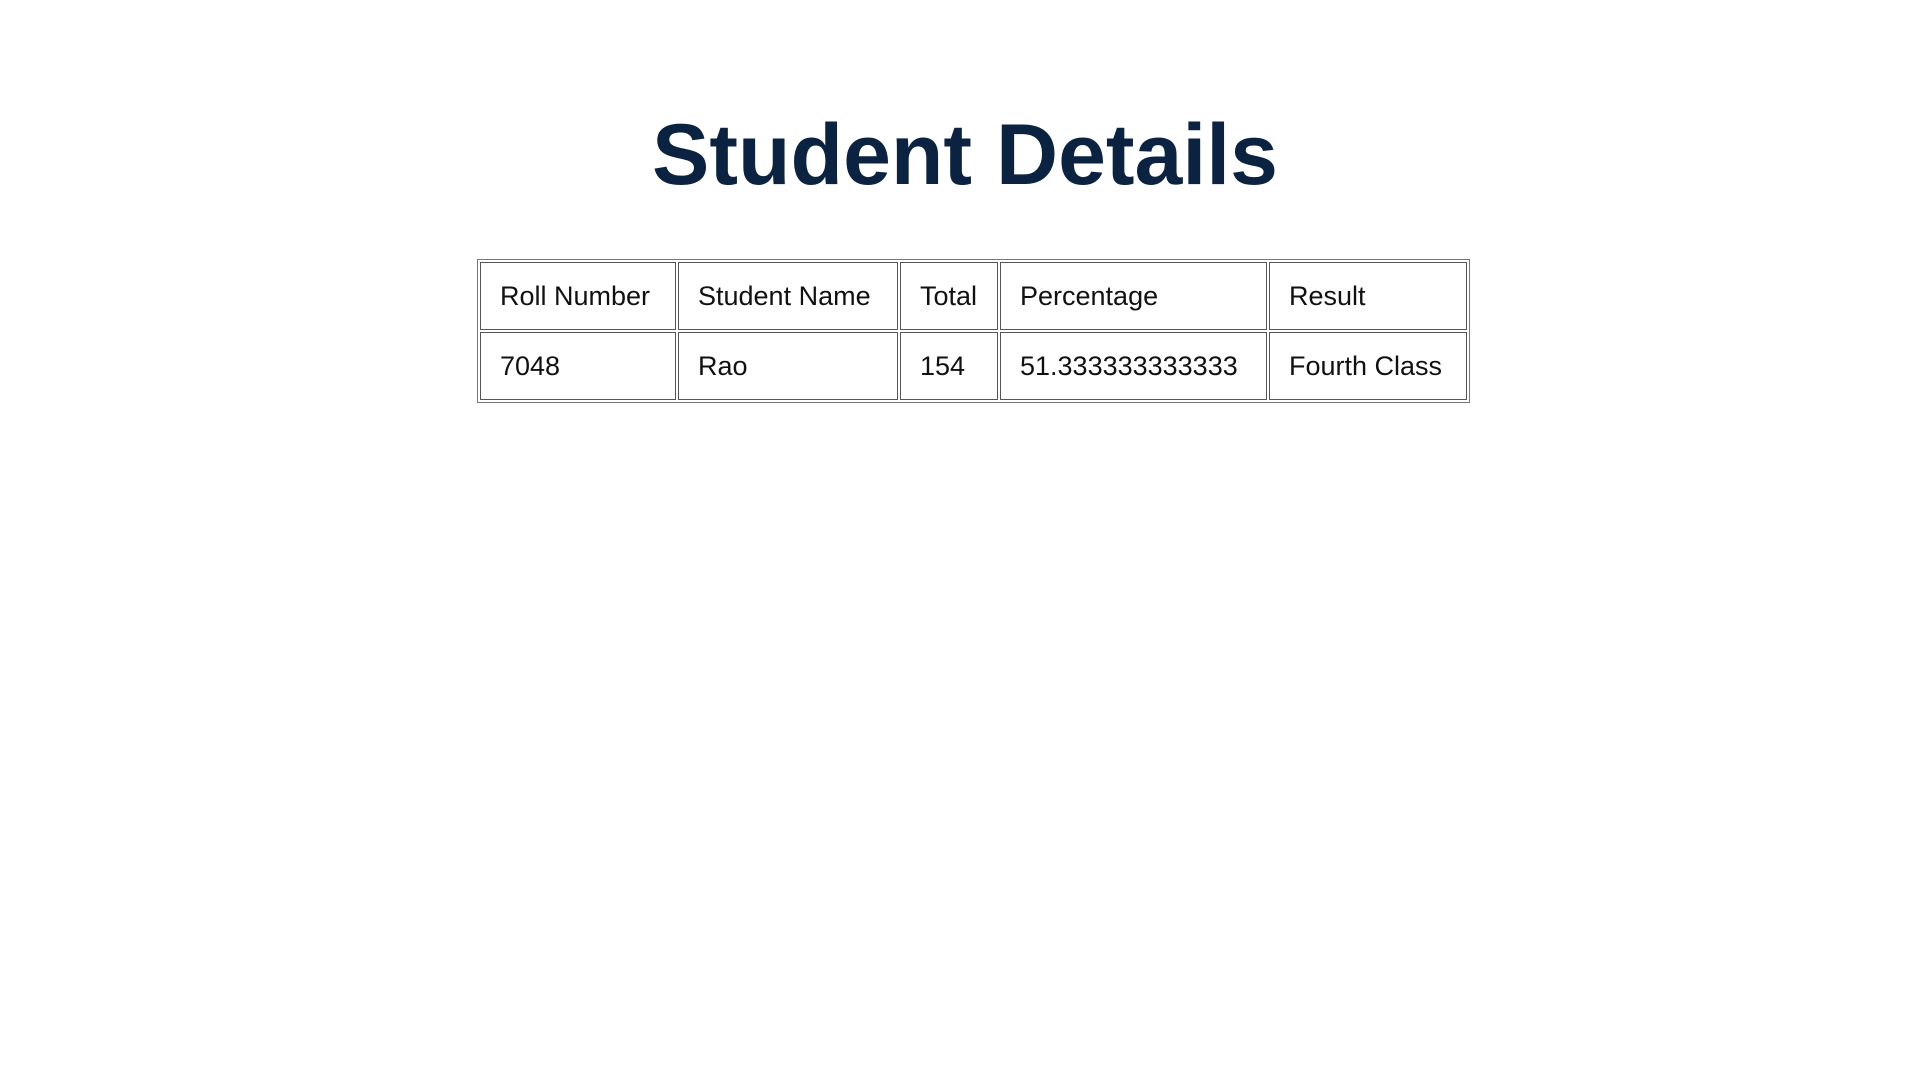 Image resolution: width=1920 pixels, height=1080 pixels. I want to click on cell-roll-number: 7048, so click(578, 366).